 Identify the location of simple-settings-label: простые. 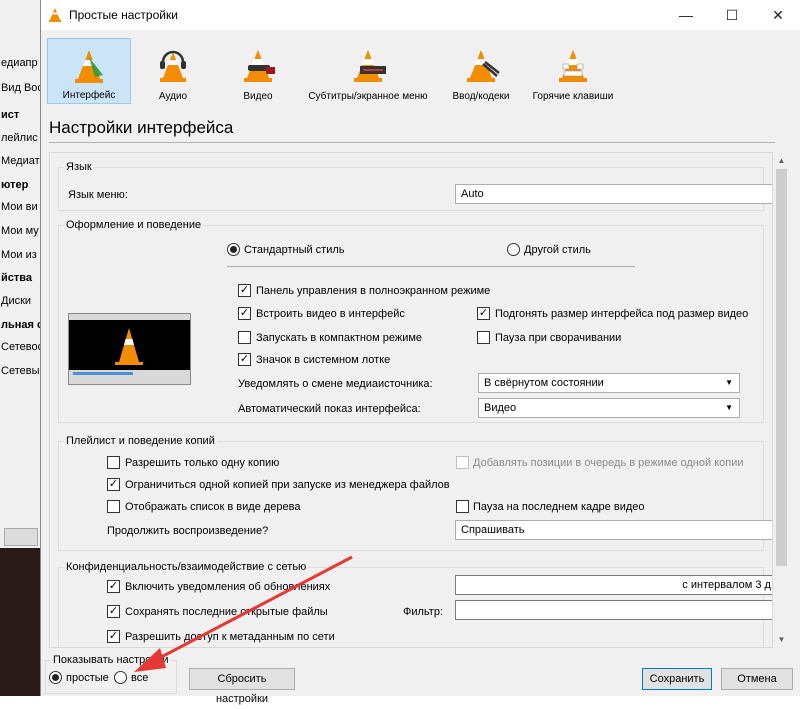
(87, 678).